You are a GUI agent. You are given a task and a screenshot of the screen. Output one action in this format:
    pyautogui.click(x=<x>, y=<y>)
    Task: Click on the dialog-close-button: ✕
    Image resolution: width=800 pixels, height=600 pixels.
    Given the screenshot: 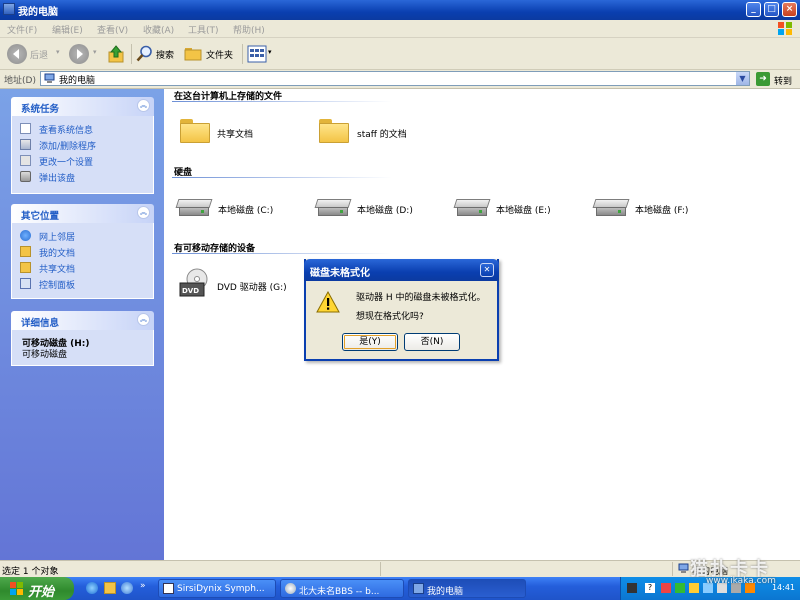 What is the action you would take?
    pyautogui.click(x=487, y=270)
    